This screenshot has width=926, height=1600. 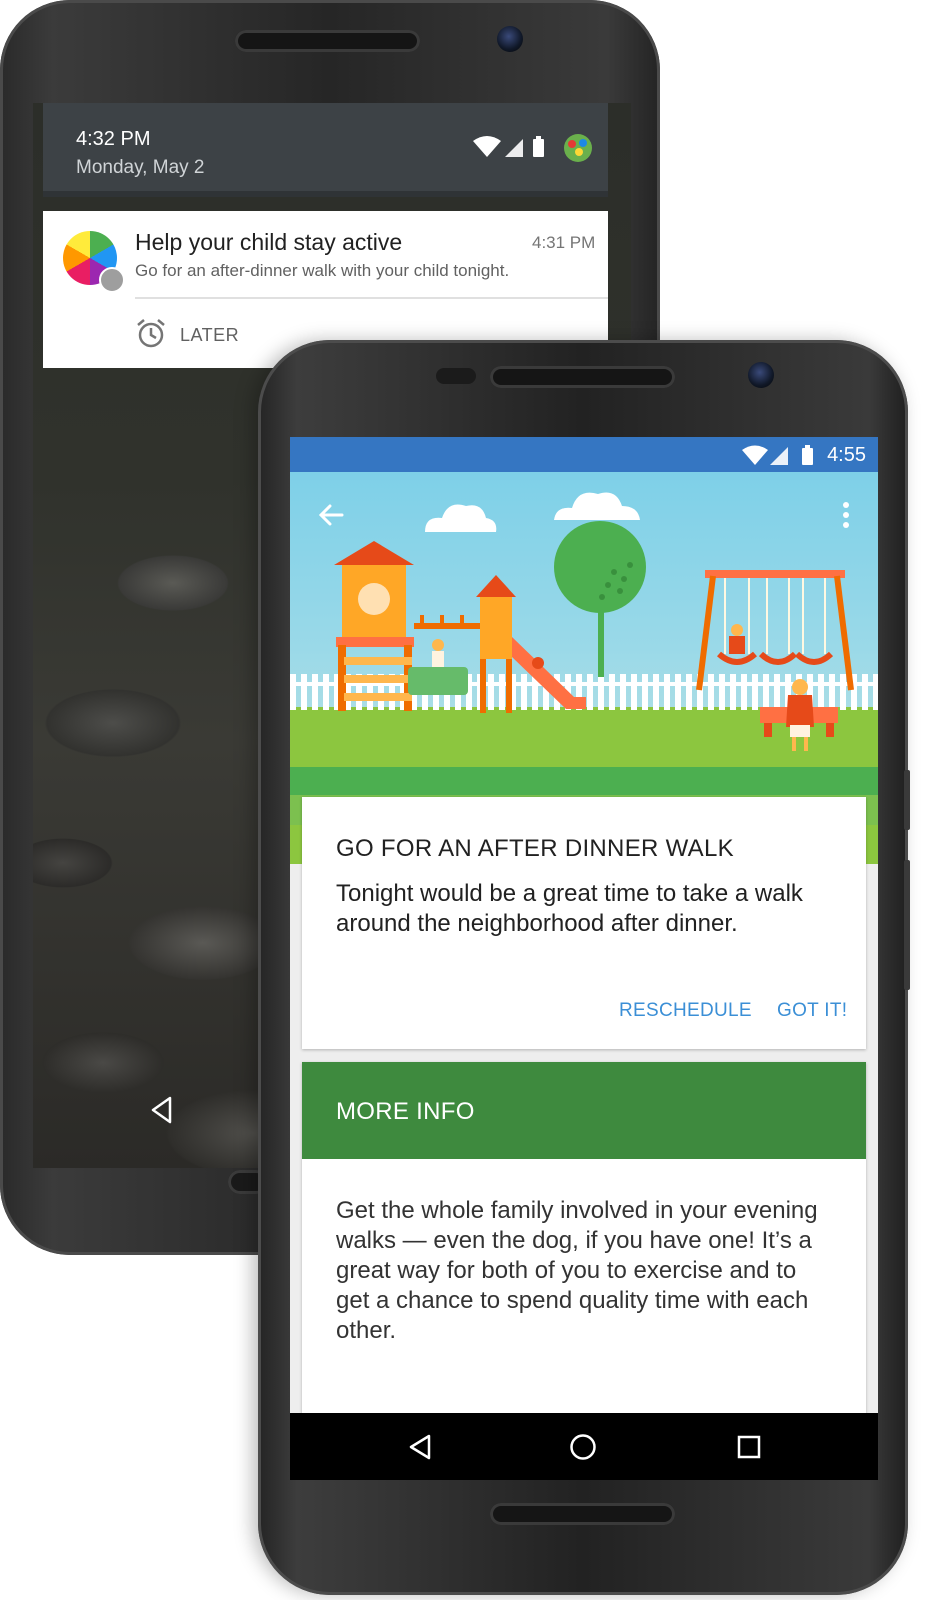 I want to click on path-stripe, so click(x=584, y=781).